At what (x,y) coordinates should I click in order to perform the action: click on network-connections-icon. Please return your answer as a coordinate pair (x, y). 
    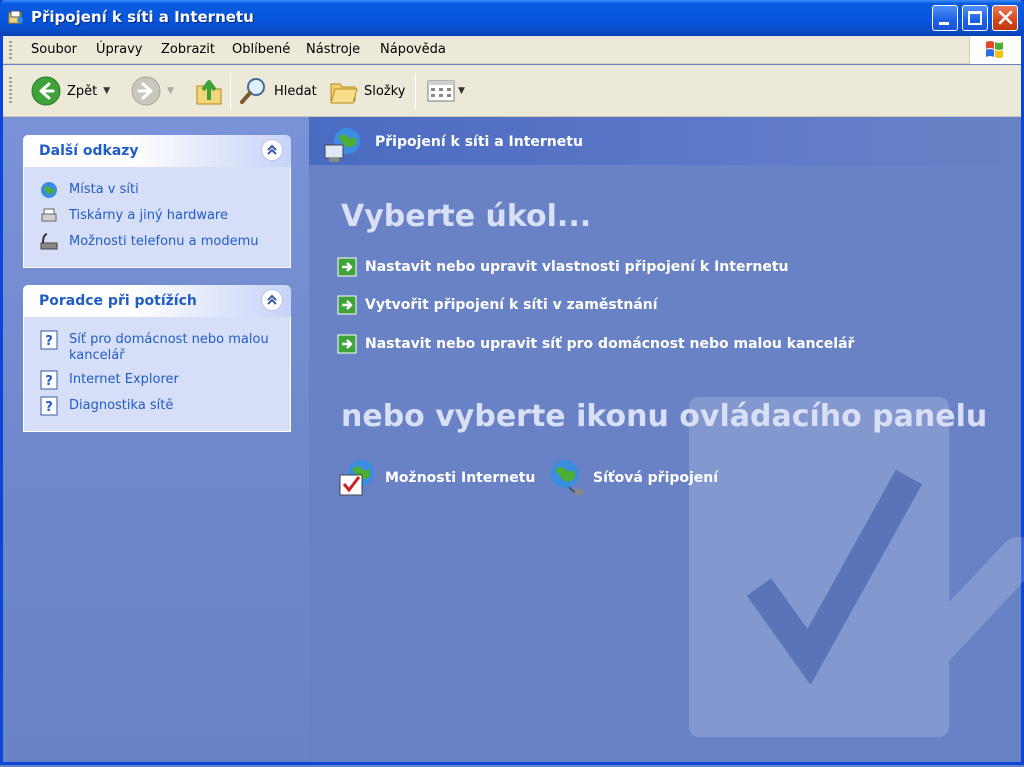
    Looking at the image, I should click on (567, 477).